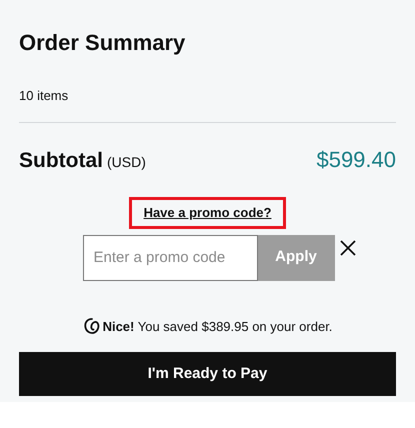 The width and height of the screenshot is (415, 428). I want to click on savings-message: Nice! You saved $389.95 on your order., so click(217, 327).